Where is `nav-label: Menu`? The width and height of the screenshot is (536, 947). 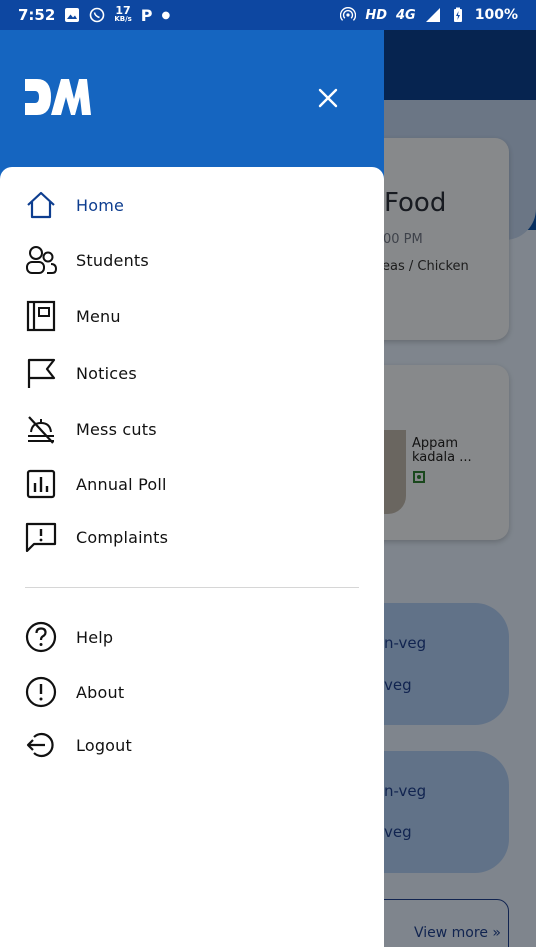 nav-label: Menu is located at coordinates (98, 316).